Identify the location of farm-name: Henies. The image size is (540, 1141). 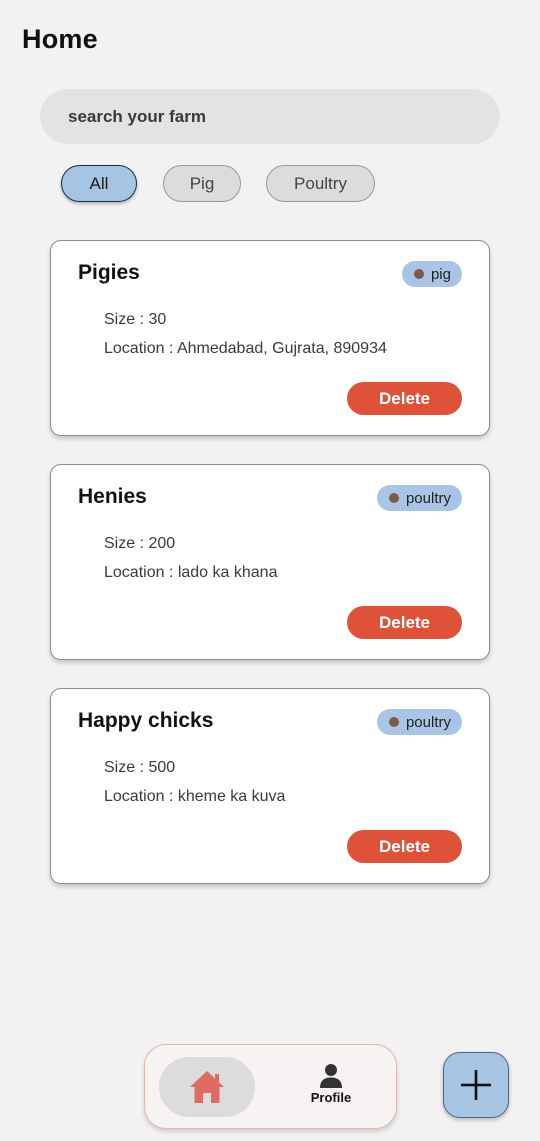
(112, 496).